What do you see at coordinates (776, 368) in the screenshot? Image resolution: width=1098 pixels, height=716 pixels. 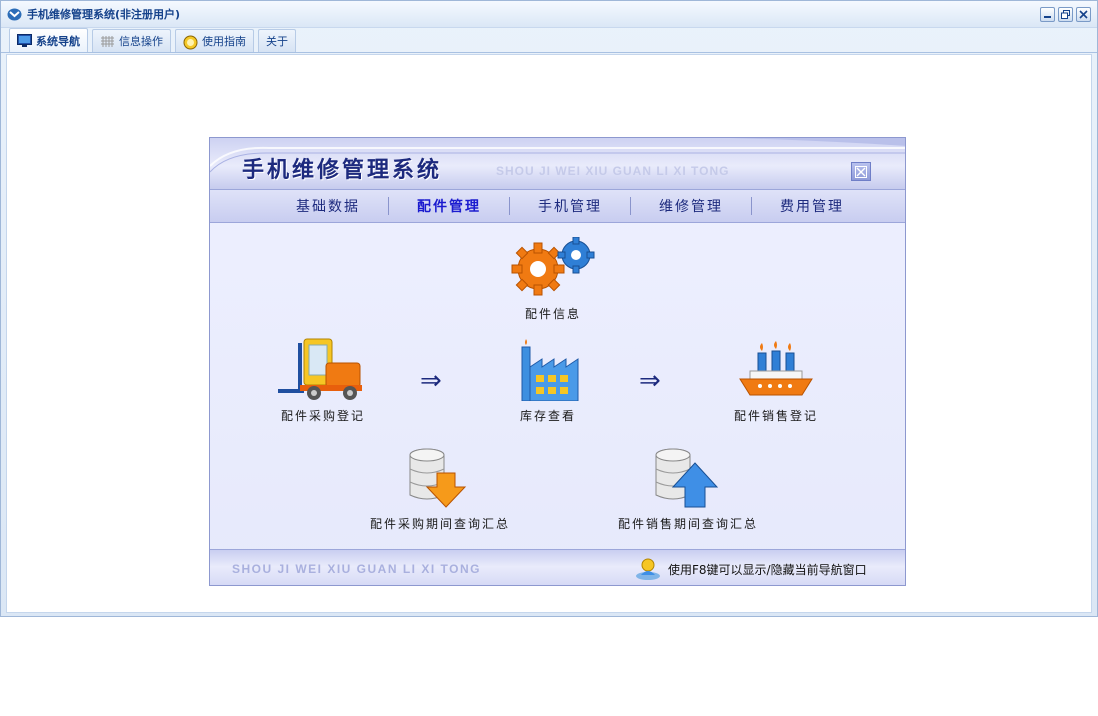 I see `ship-icon` at bounding box center [776, 368].